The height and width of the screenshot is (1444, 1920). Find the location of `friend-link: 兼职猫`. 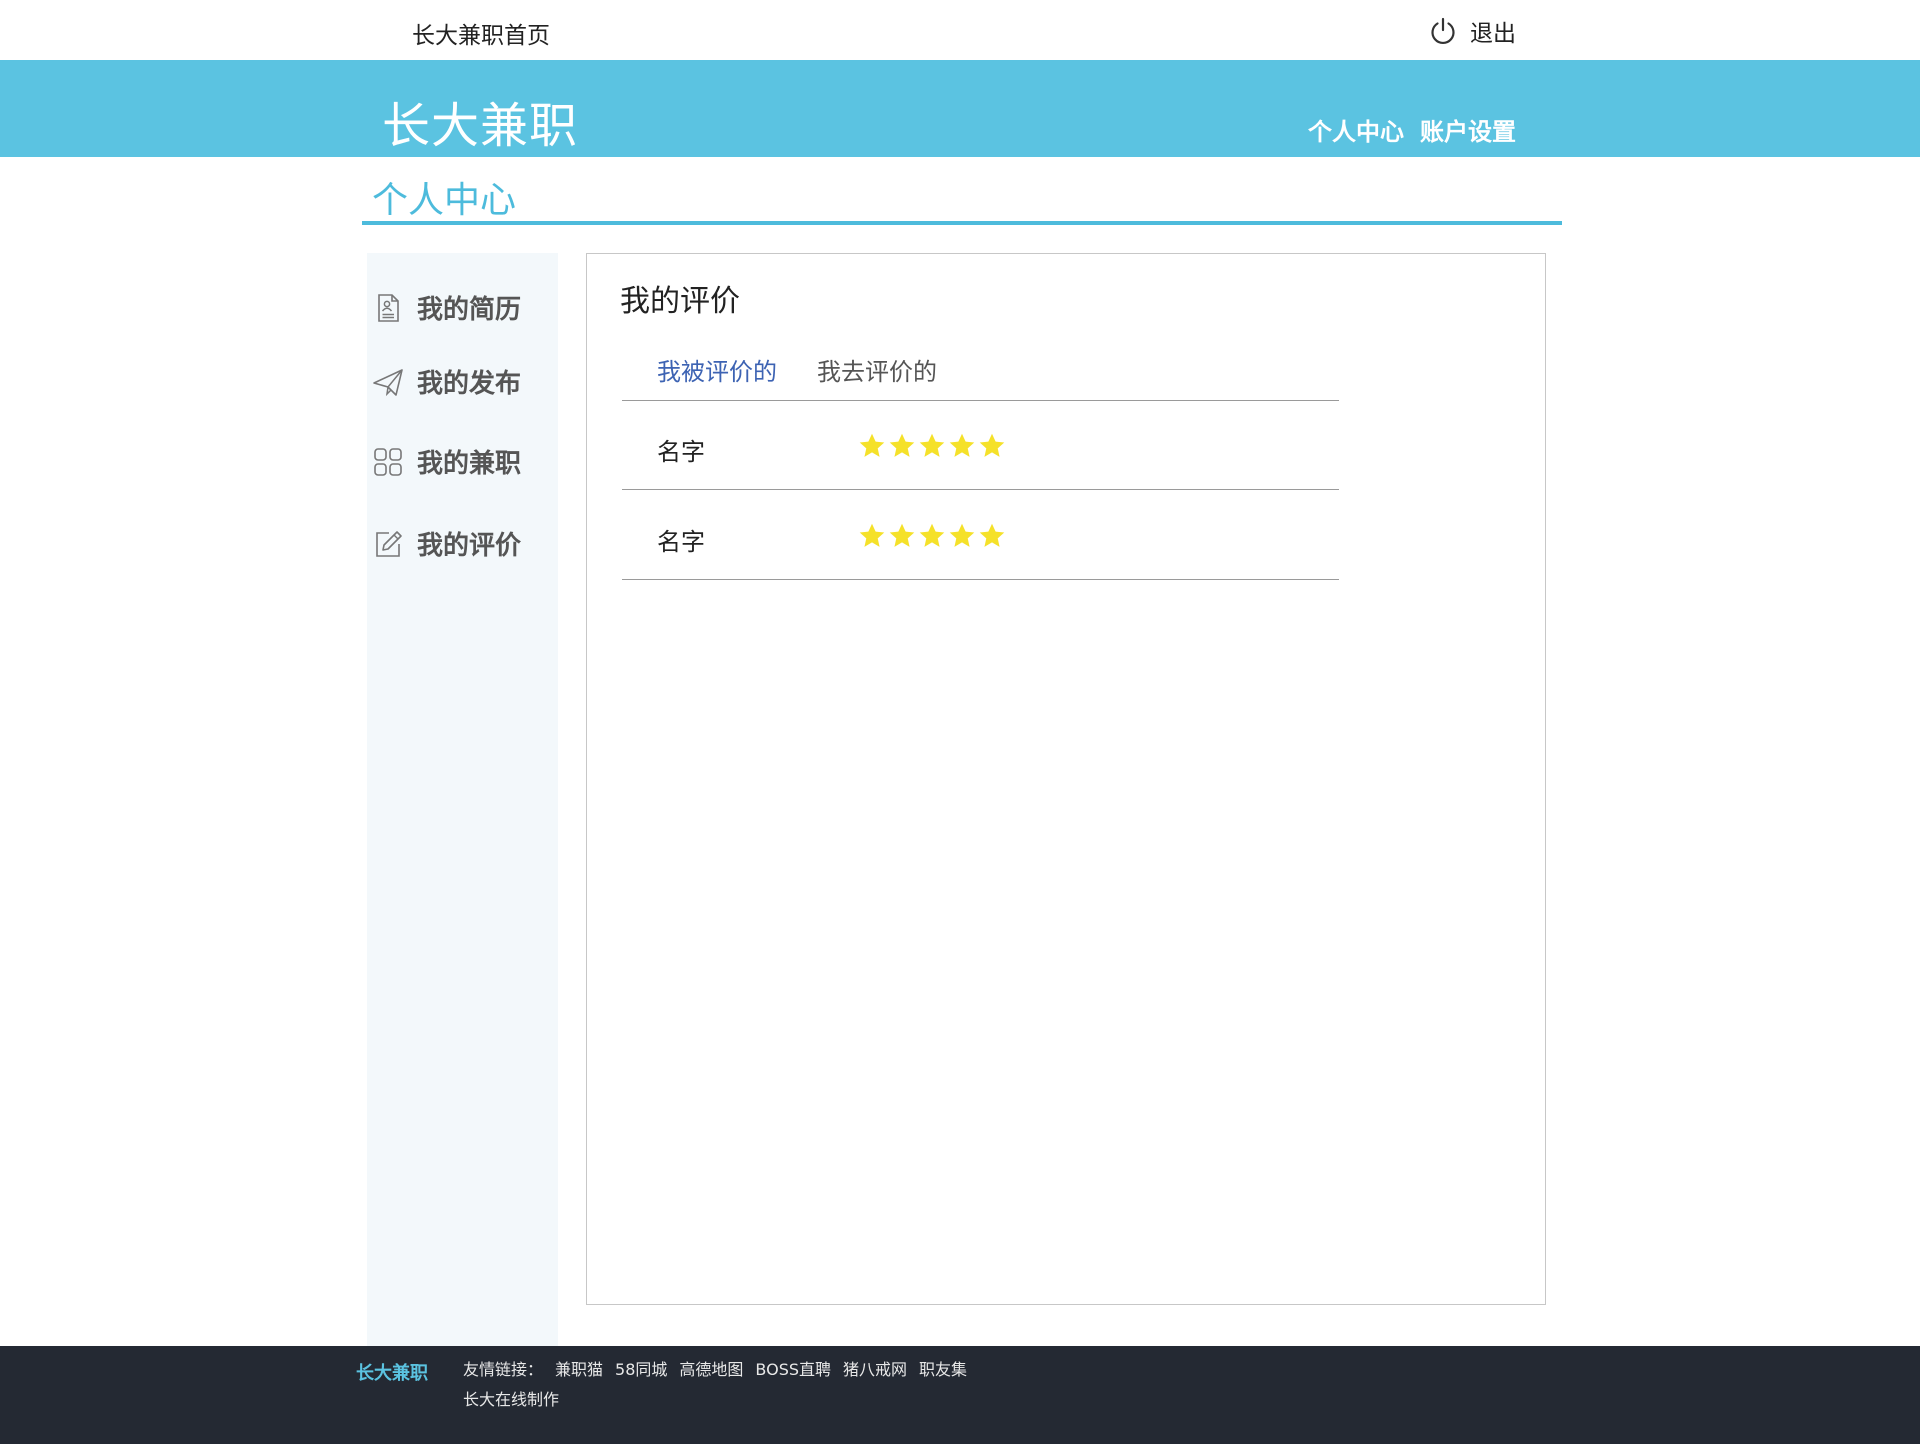

friend-link: 兼职猫 is located at coordinates (579, 1368).